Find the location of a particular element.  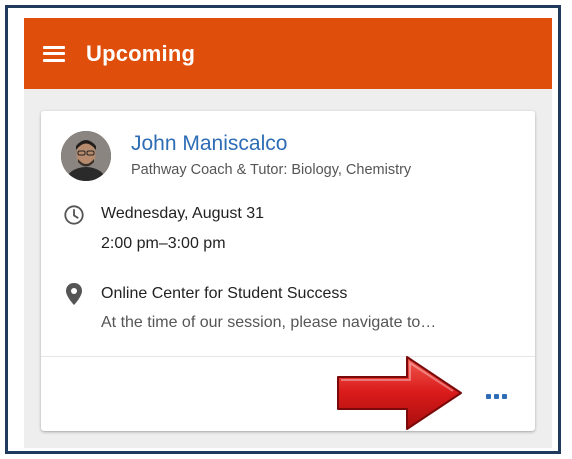

appointment-time: 2:00 pm–3:00 pm is located at coordinates (163, 243).